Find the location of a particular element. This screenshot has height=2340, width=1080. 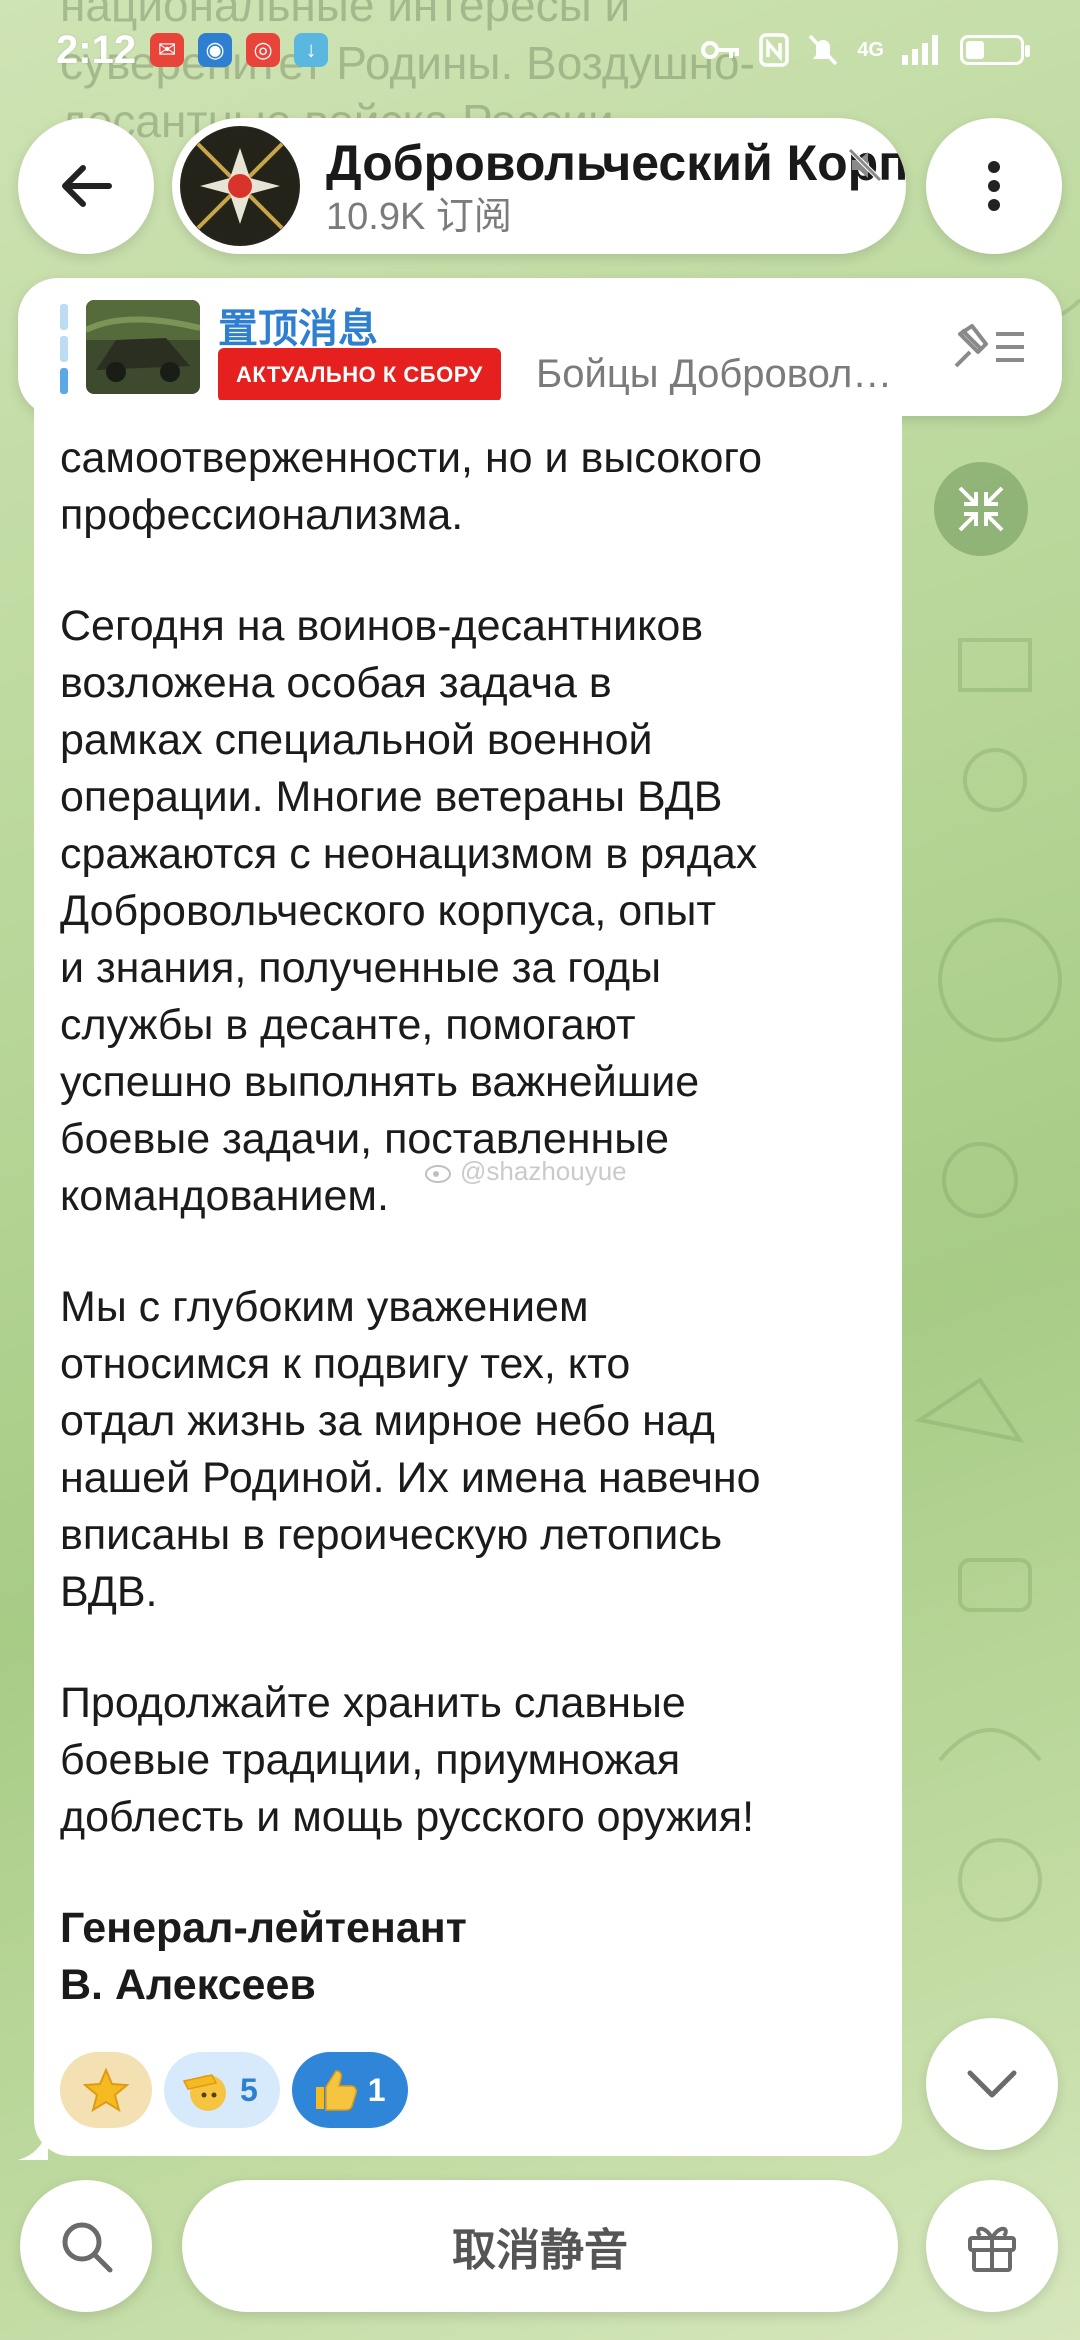

reaction-count: 5 is located at coordinates (249, 2089).